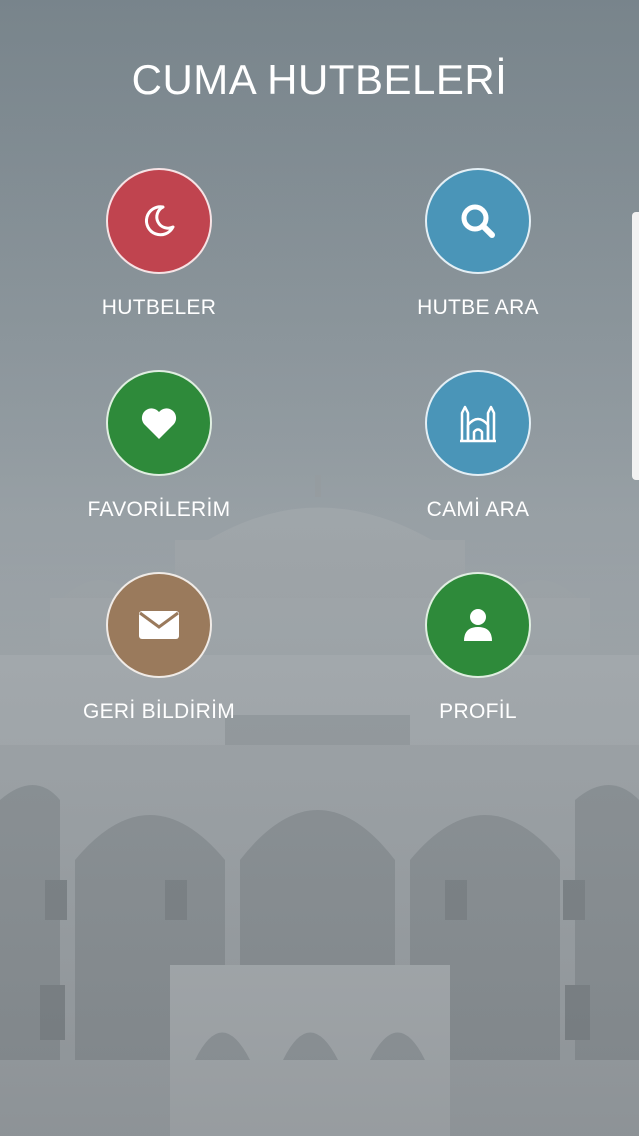  What do you see at coordinates (159, 711) in the screenshot?
I see `menu-label: GERİ BİLDİRİM` at bounding box center [159, 711].